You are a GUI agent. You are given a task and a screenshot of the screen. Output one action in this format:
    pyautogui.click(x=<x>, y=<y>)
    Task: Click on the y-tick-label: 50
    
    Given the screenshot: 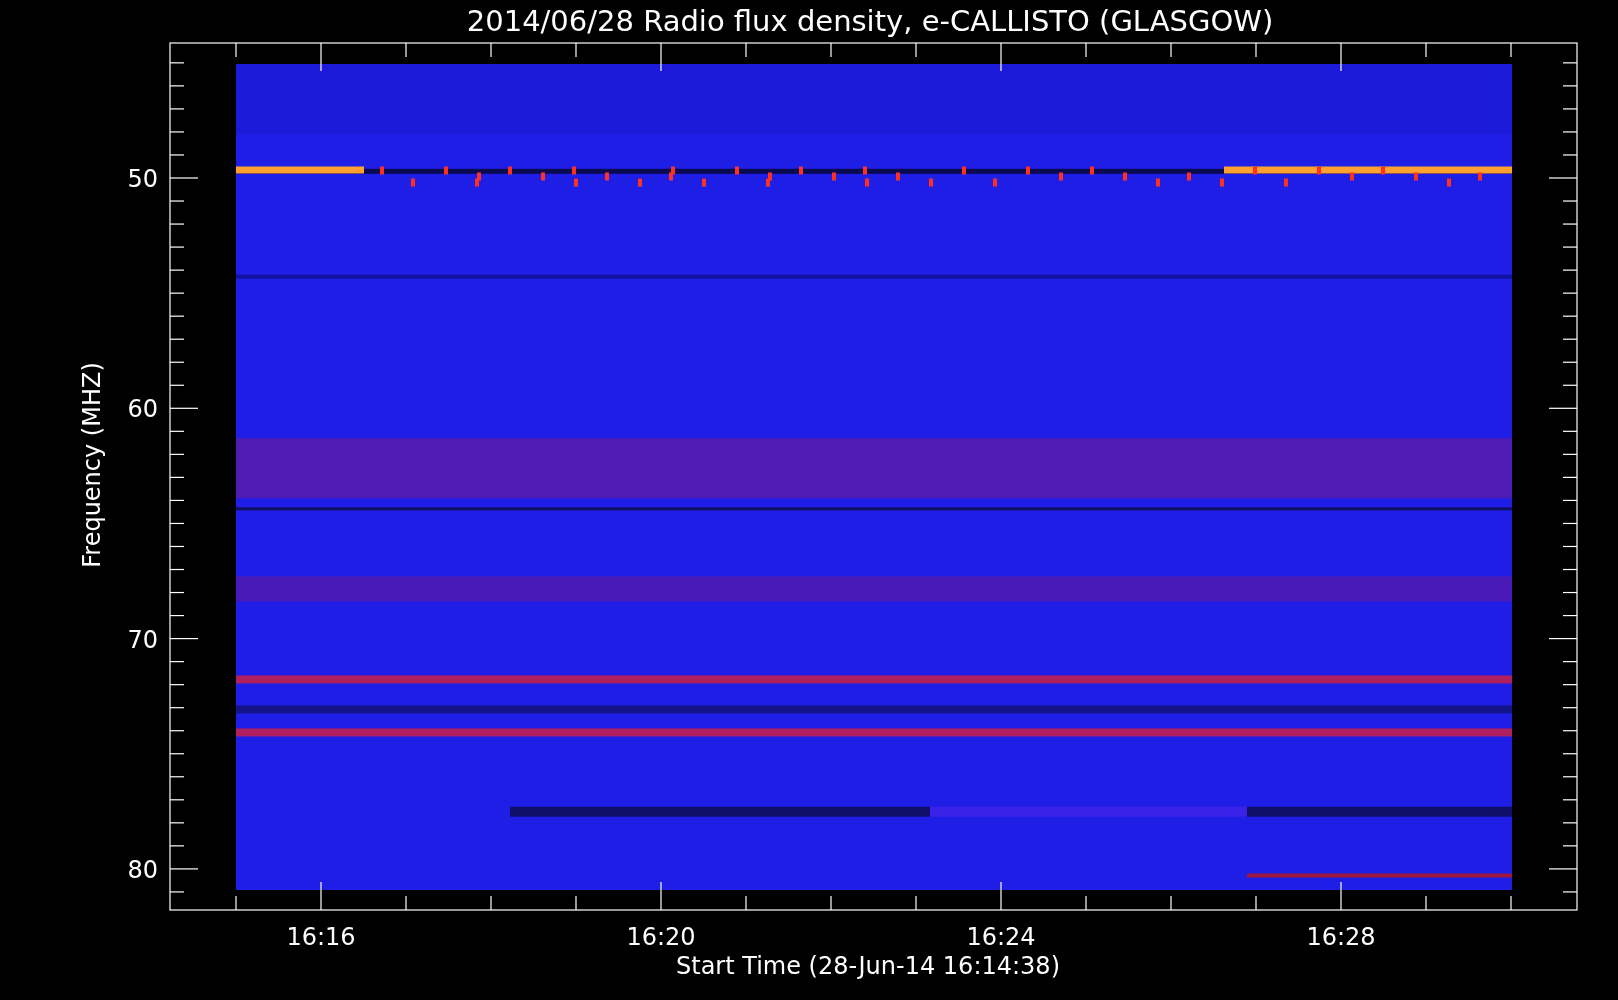 What is the action you would take?
    pyautogui.click(x=142, y=179)
    